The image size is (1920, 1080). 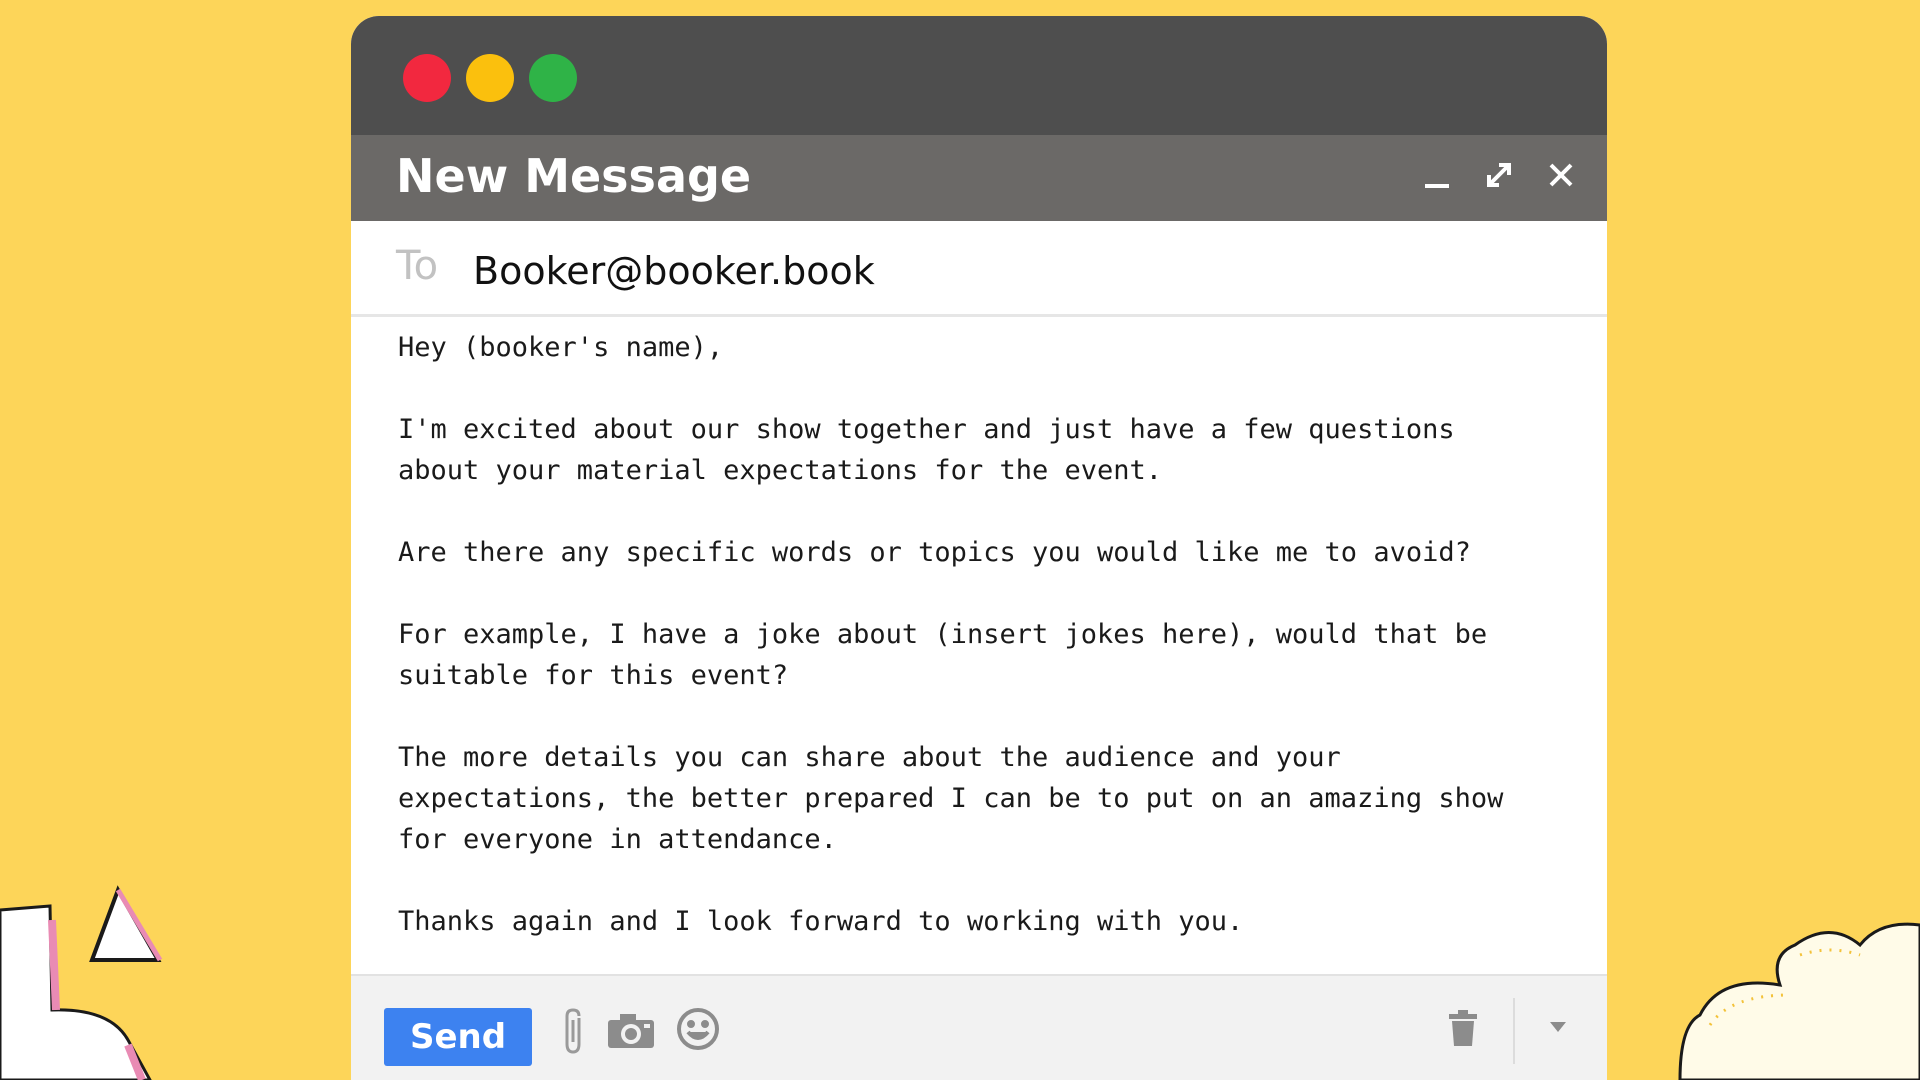 What do you see at coordinates (81, 982) in the screenshot?
I see `doodle-decoration-left` at bounding box center [81, 982].